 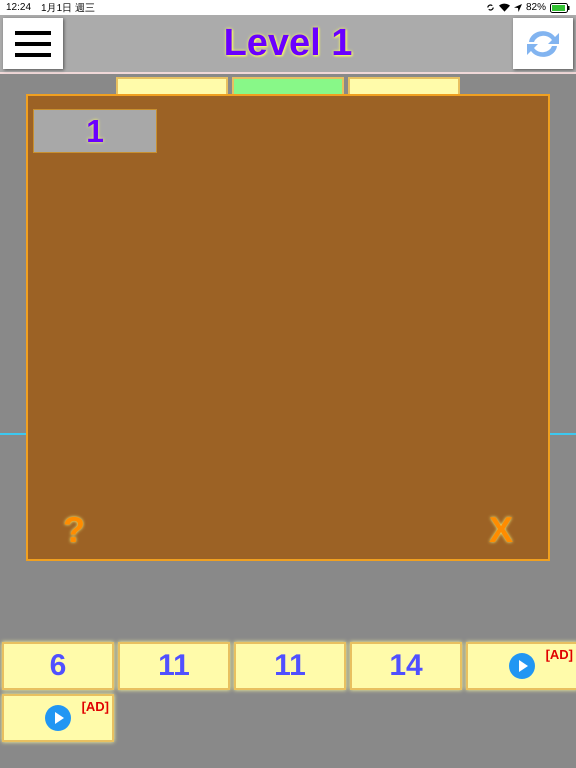 I want to click on answer-tile: 14, so click(x=406, y=666).